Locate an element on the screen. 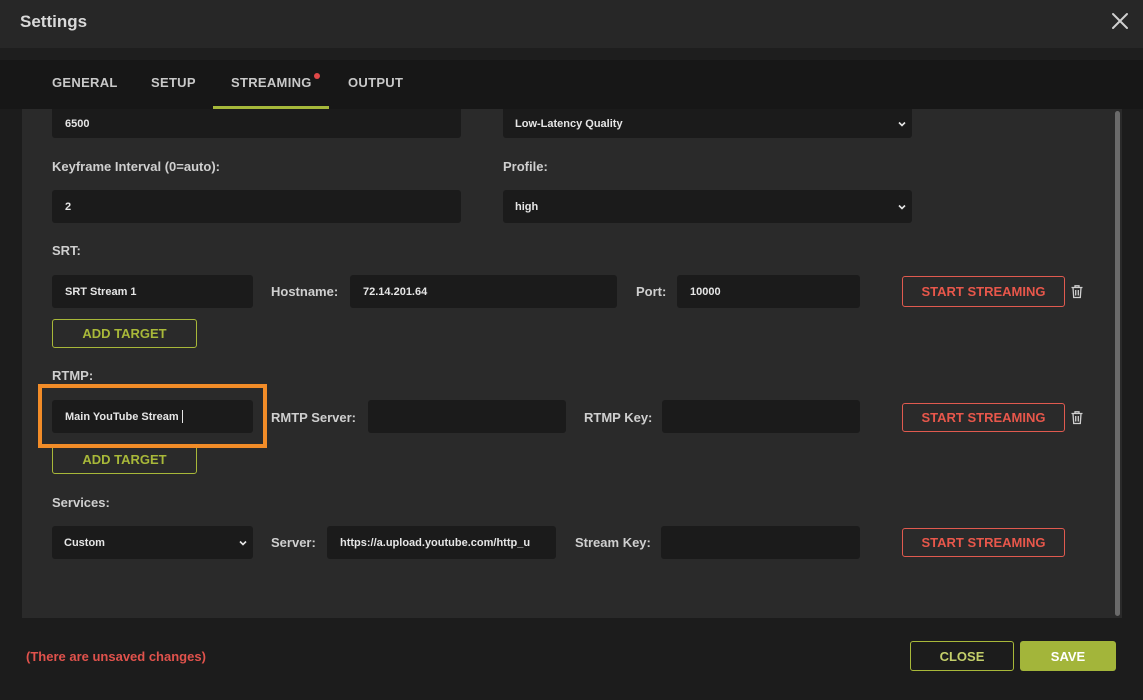  unsaved-dot-indicator is located at coordinates (317, 76).